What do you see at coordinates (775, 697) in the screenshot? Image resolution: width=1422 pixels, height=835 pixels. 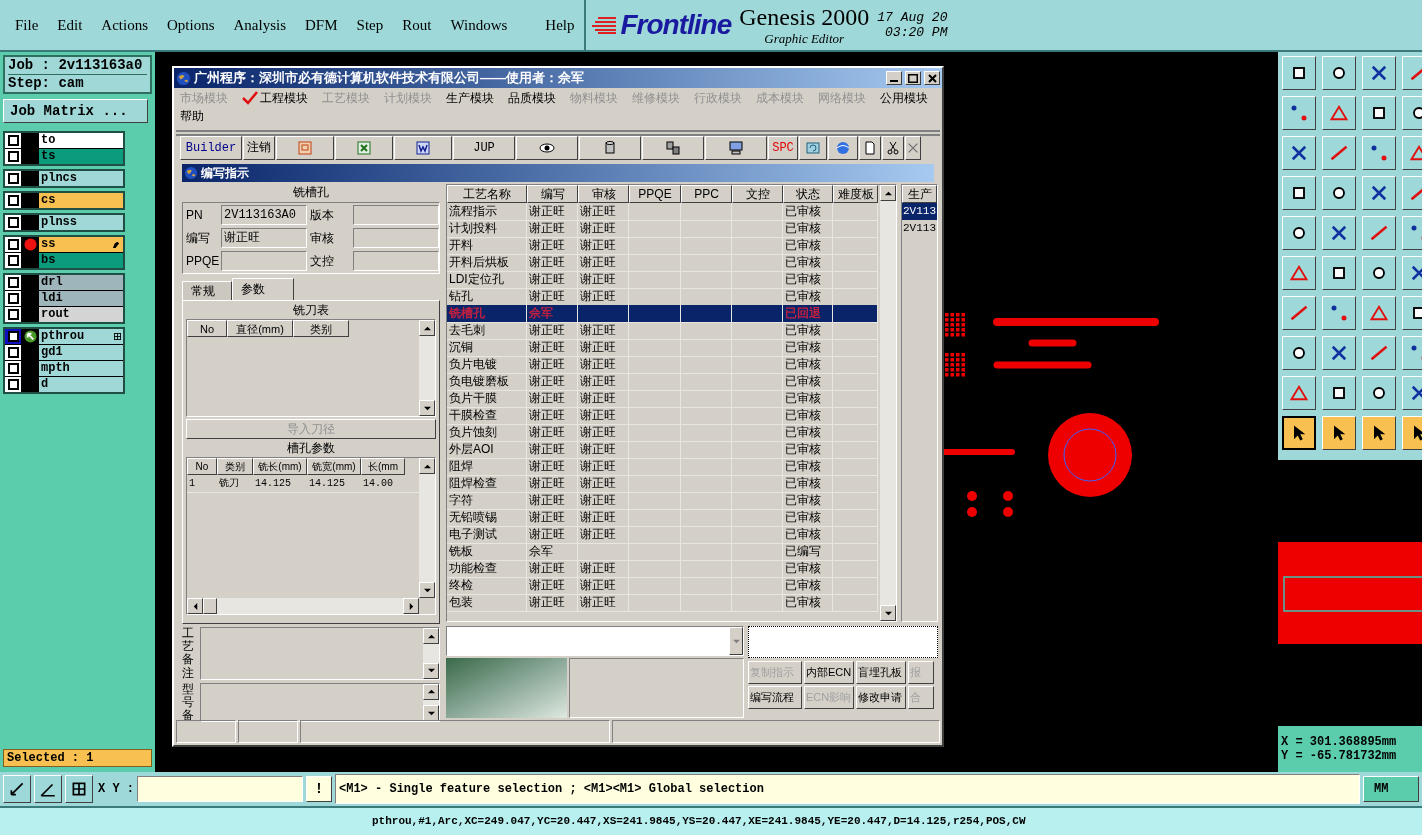 I see `action-button: 编写流程` at bounding box center [775, 697].